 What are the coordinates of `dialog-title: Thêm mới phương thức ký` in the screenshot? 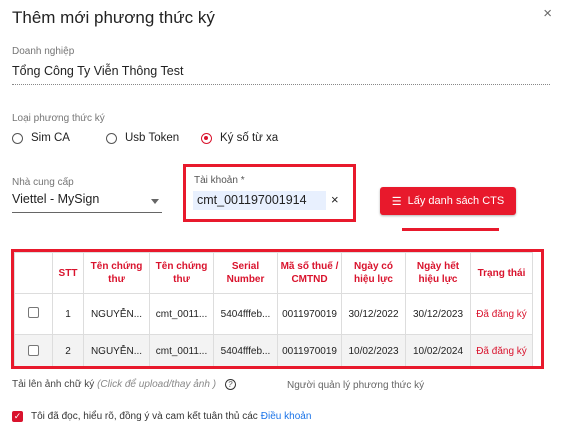 It's located at (113, 17).